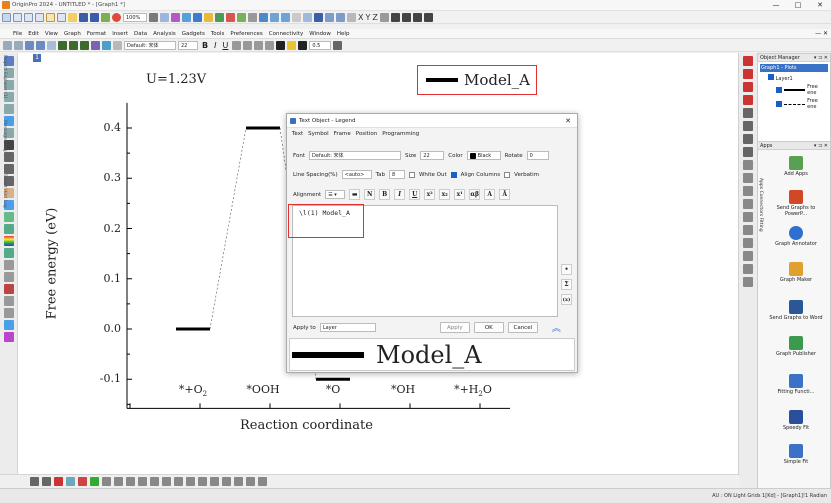 The height and width of the screenshot is (503, 831). I want to click on apply-button: Apply, so click(454, 327).